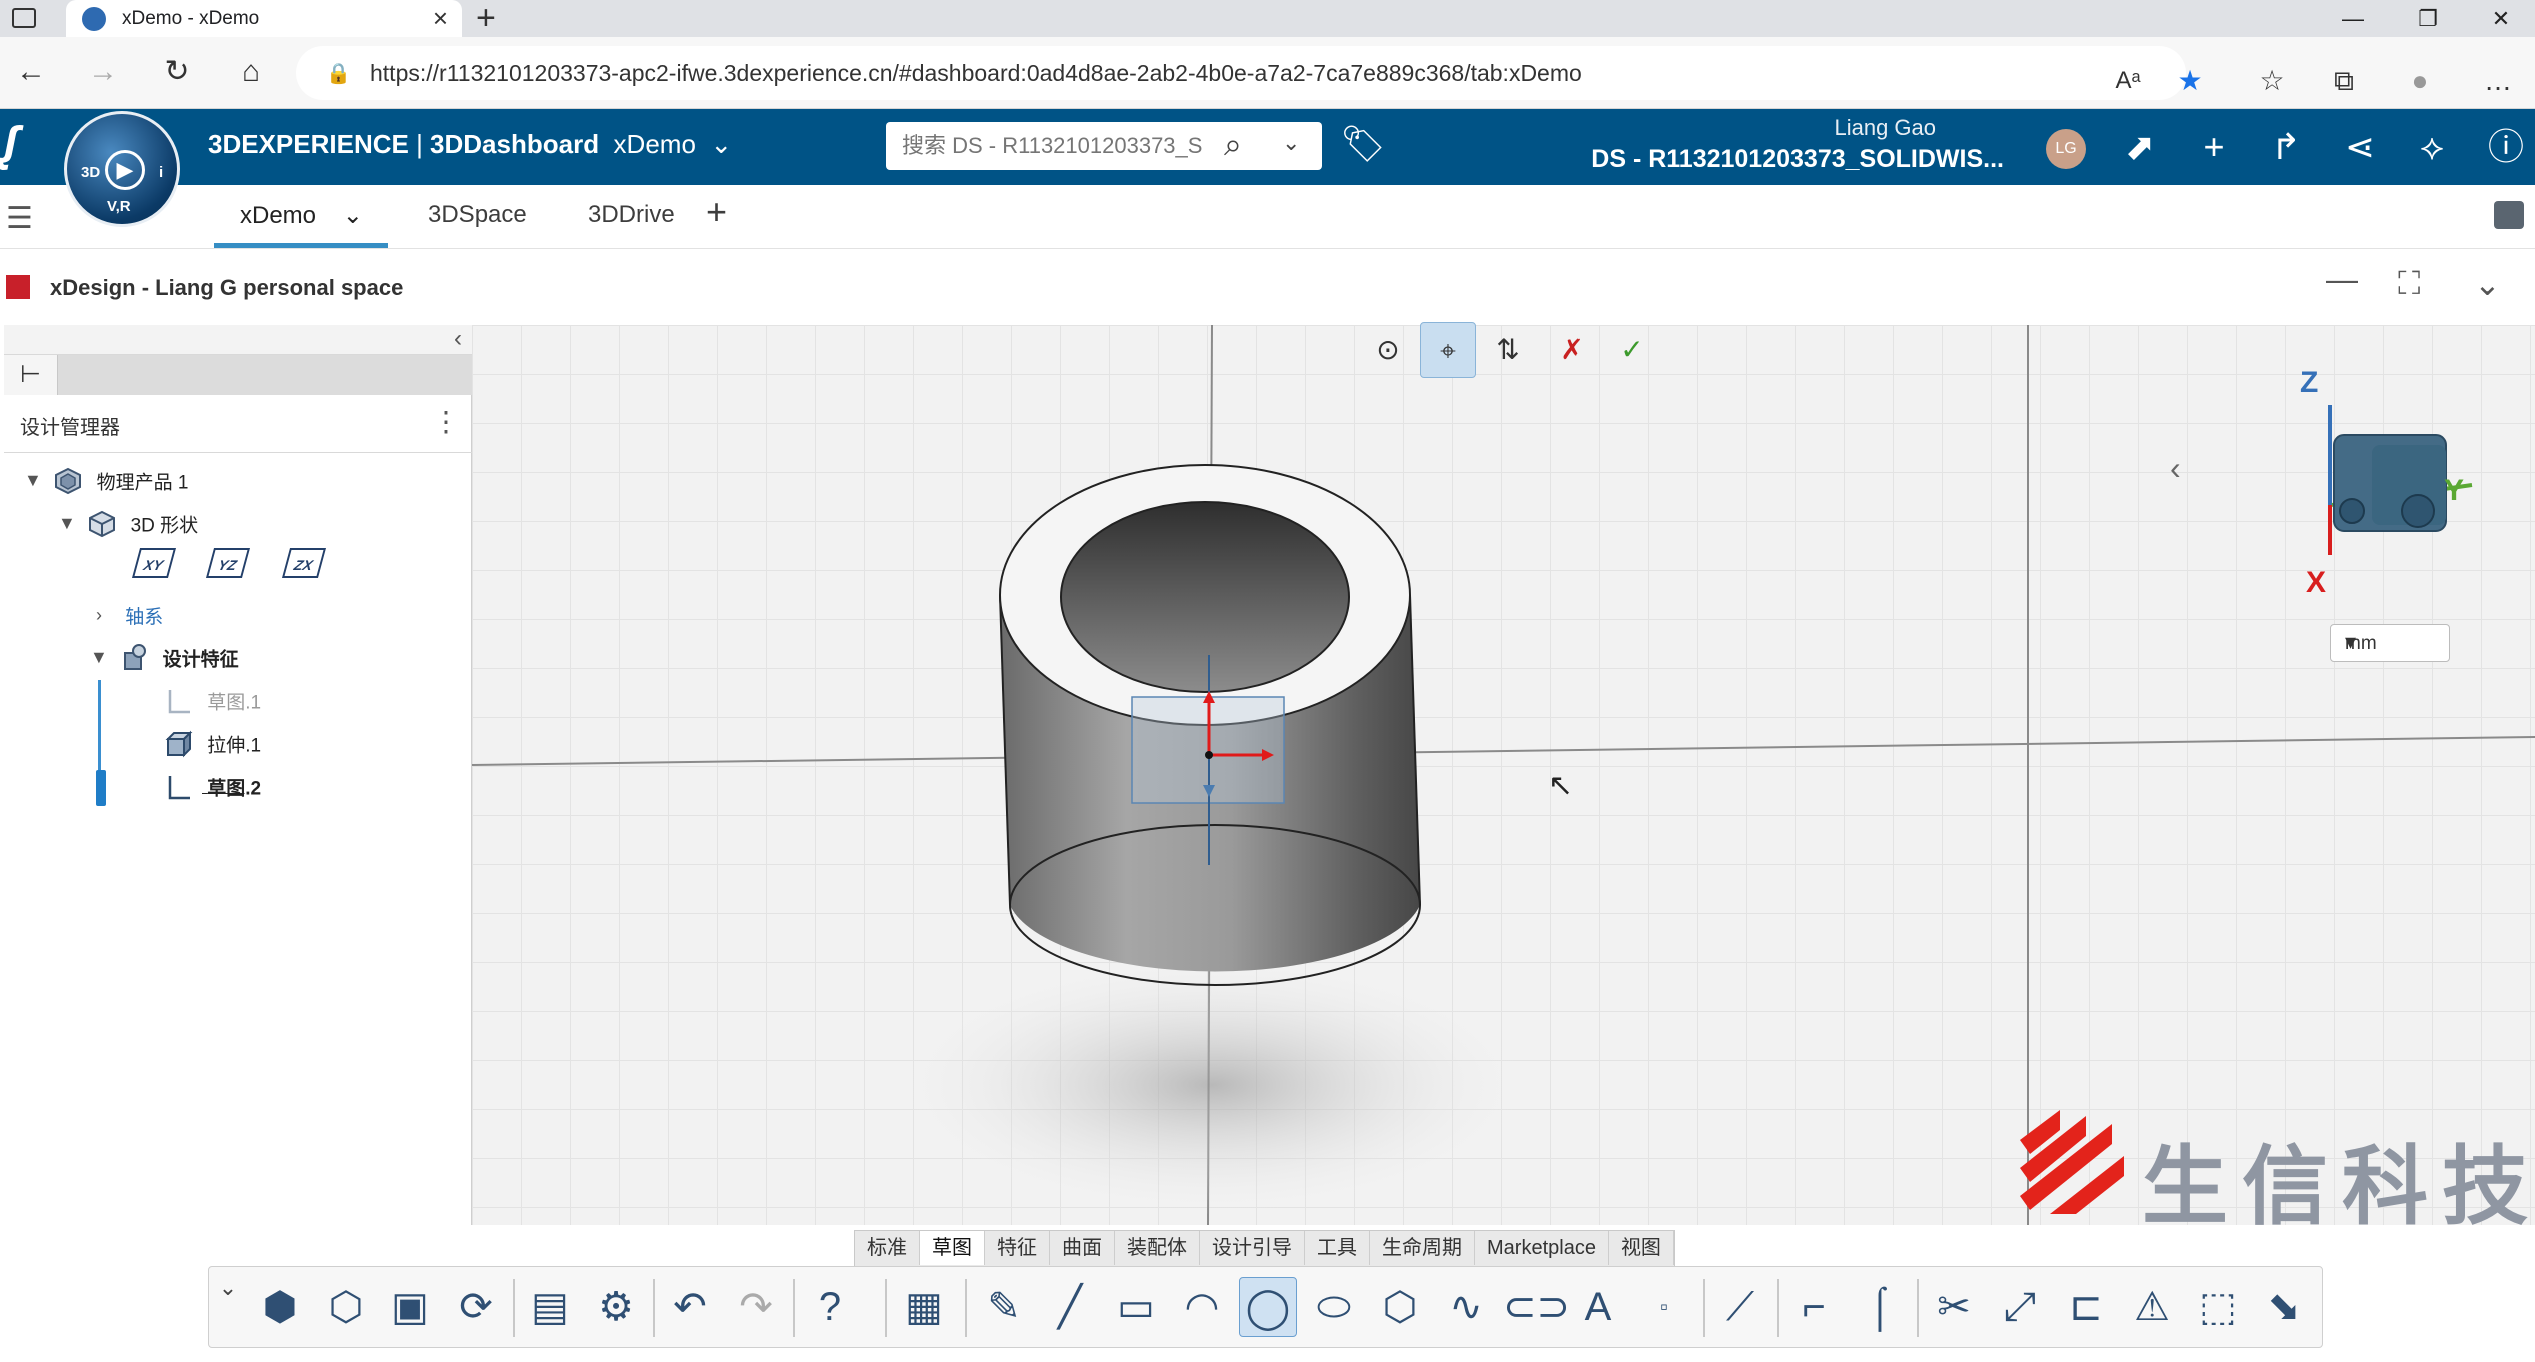  What do you see at coordinates (1536, 1307) in the screenshot?
I see `slot-icon: ⊂⊃` at bounding box center [1536, 1307].